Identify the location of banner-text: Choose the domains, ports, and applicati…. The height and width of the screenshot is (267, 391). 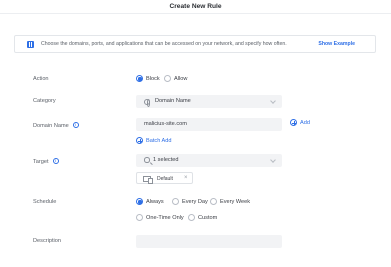
(164, 44).